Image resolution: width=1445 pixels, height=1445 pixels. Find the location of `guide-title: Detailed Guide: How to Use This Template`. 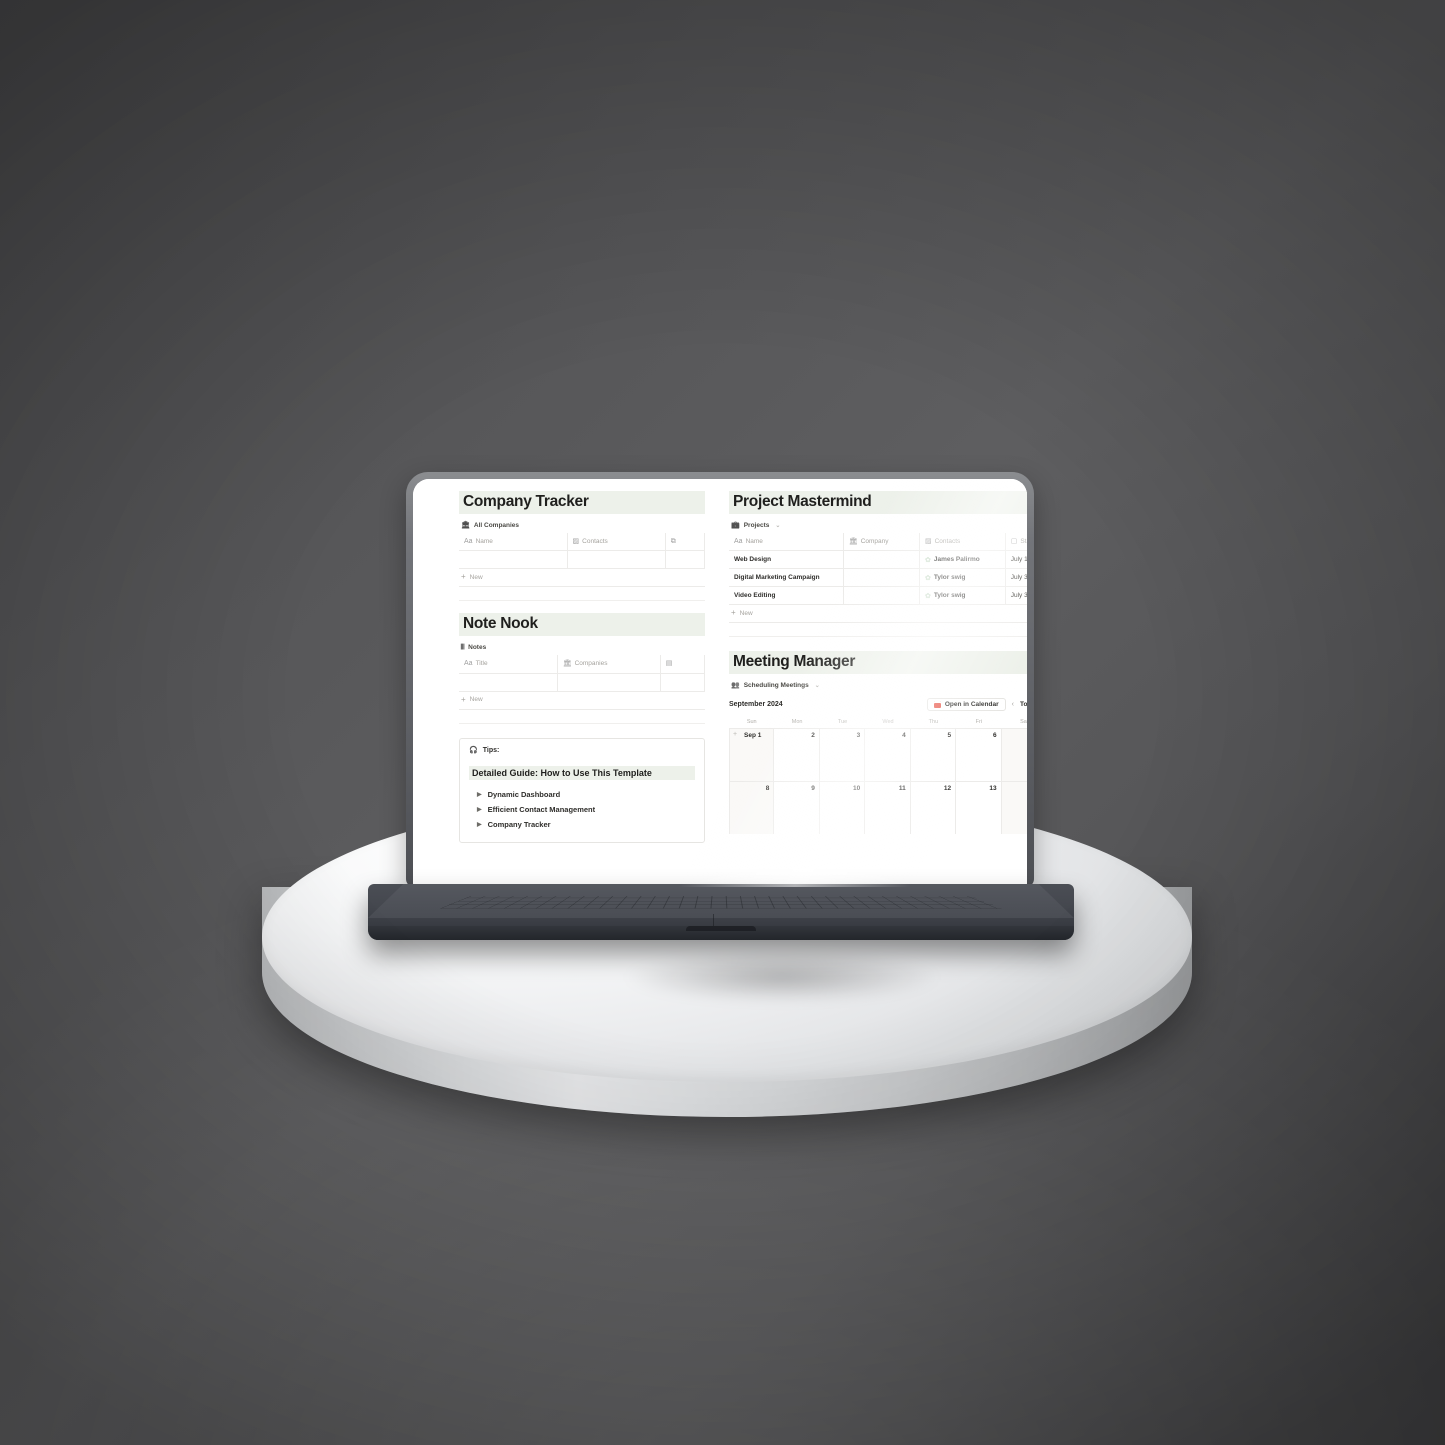

guide-title: Detailed Guide: How to Use This Template is located at coordinates (582, 772).